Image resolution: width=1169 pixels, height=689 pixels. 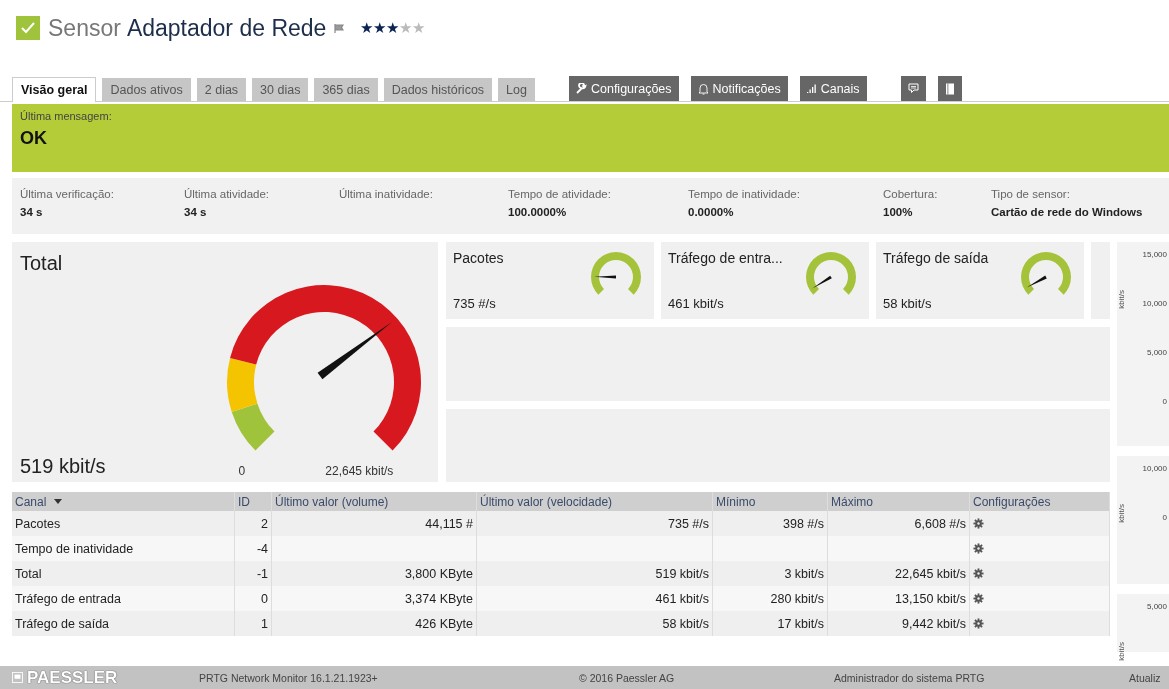 I want to click on table-cell: 1, so click(x=264, y=623).